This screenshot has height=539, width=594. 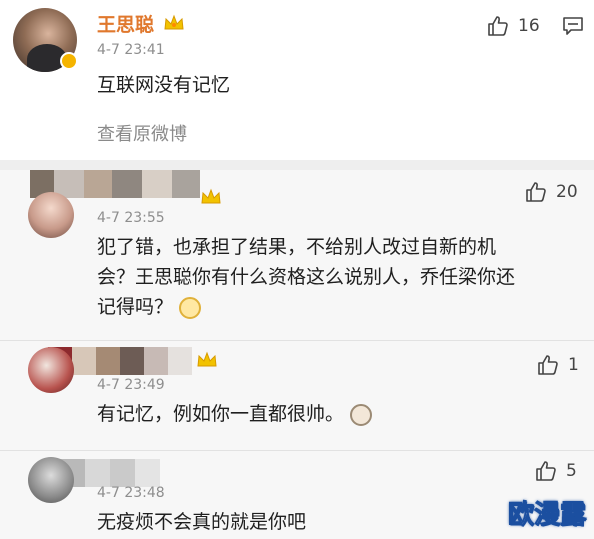 I want to click on redacted-username, so click(x=110, y=473).